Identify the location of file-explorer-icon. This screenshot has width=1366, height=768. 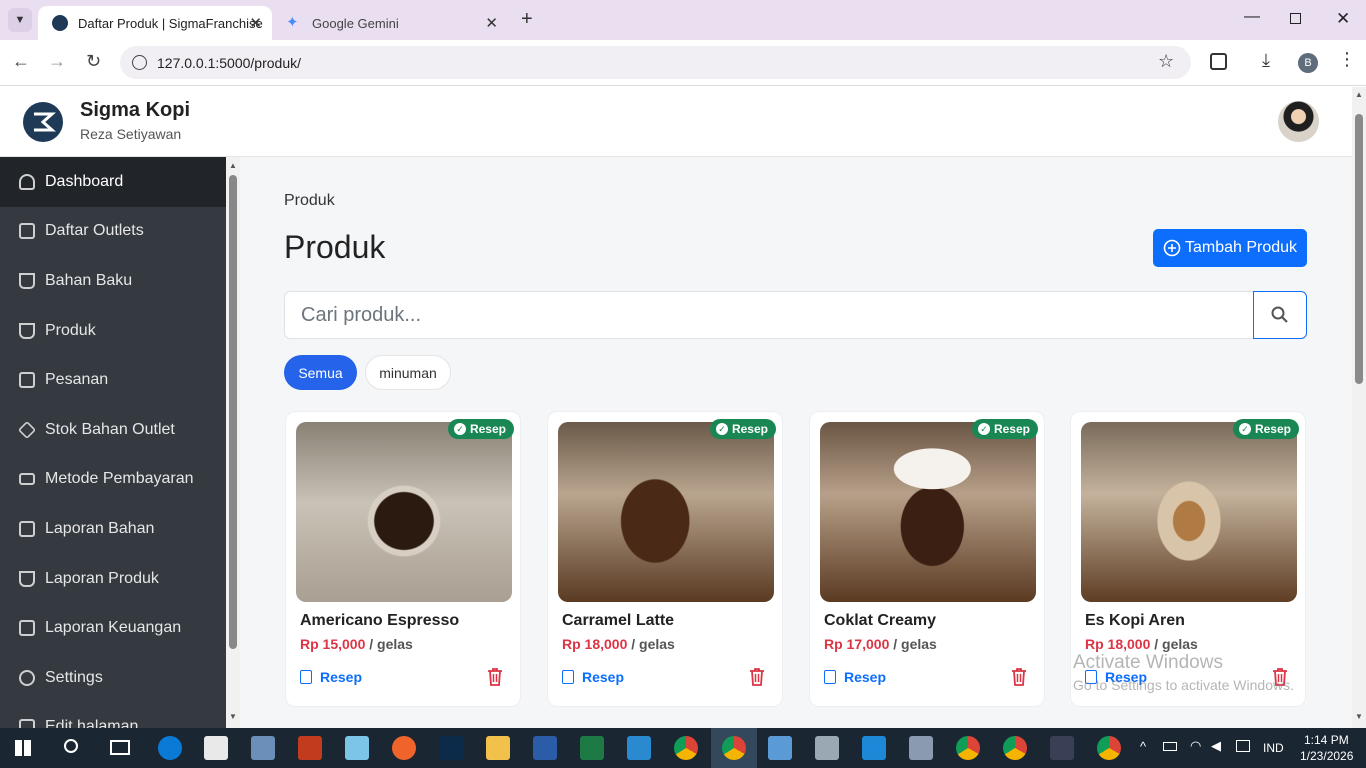
(498, 748).